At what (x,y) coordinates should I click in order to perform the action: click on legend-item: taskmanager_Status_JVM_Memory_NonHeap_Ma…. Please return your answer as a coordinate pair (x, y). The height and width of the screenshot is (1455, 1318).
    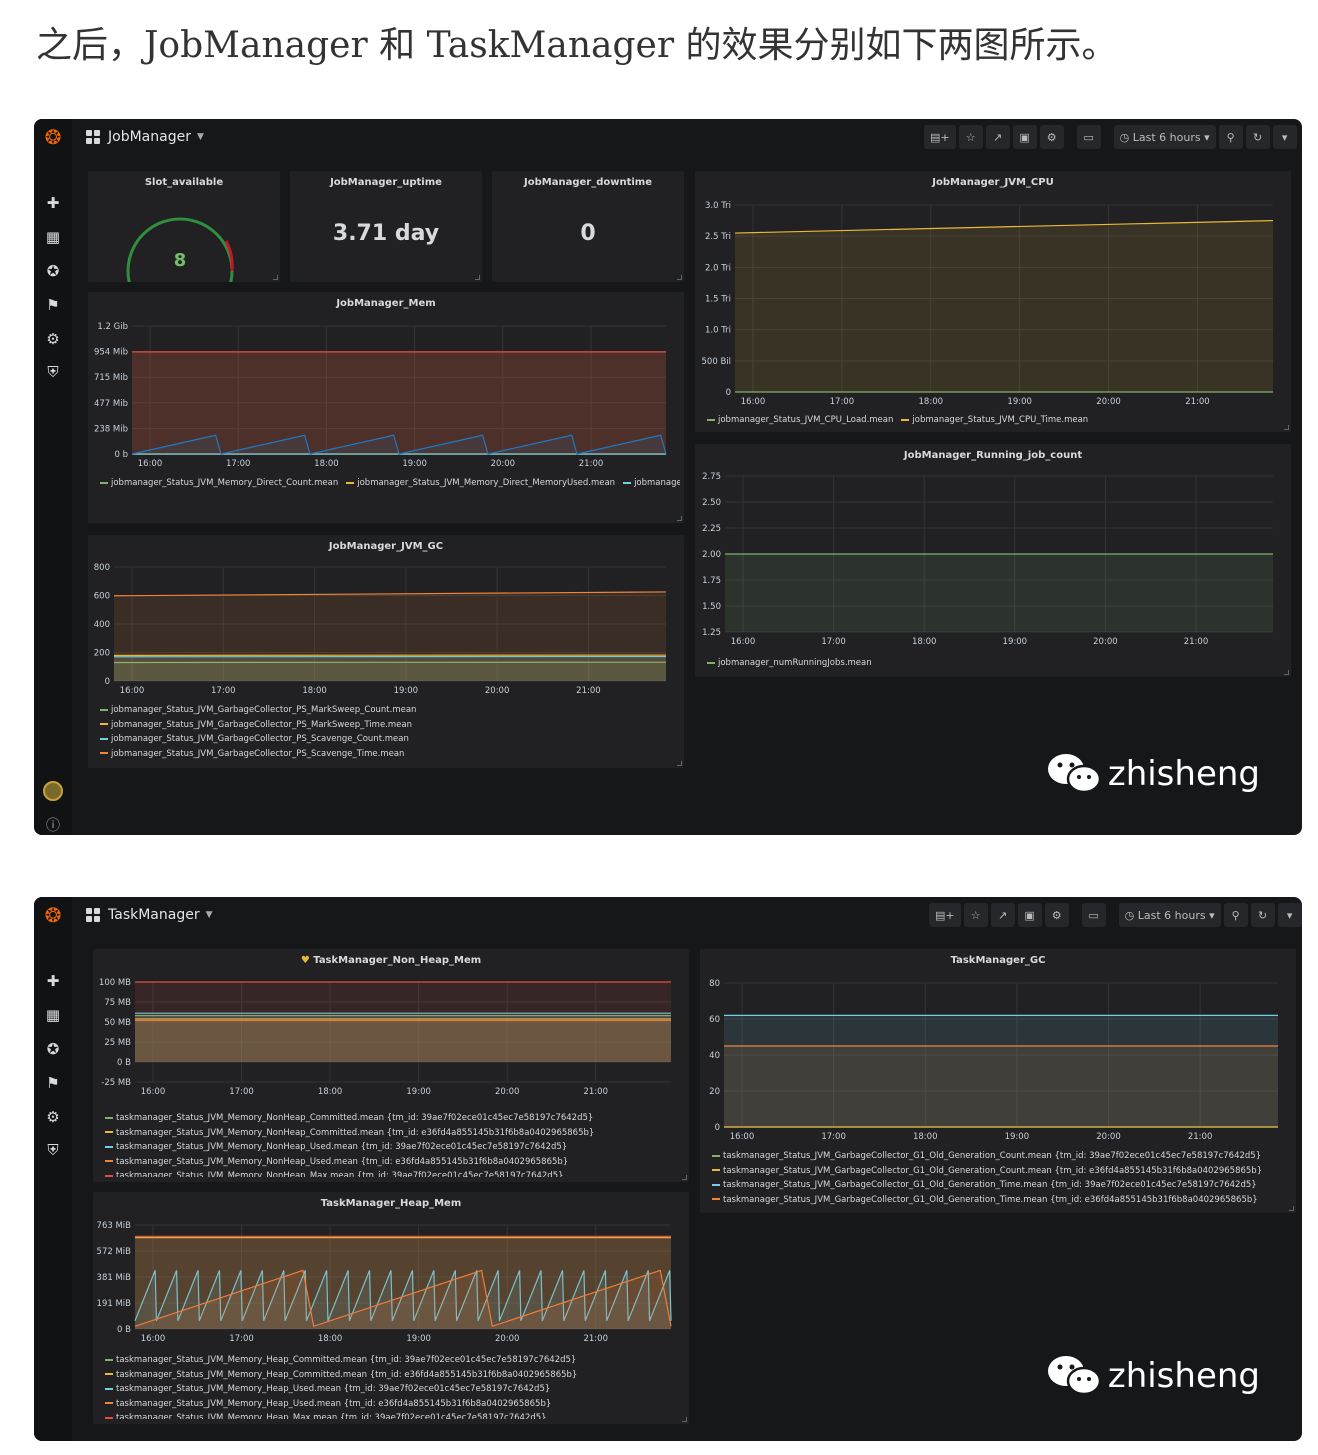
    Looking at the image, I should click on (395, 1173).